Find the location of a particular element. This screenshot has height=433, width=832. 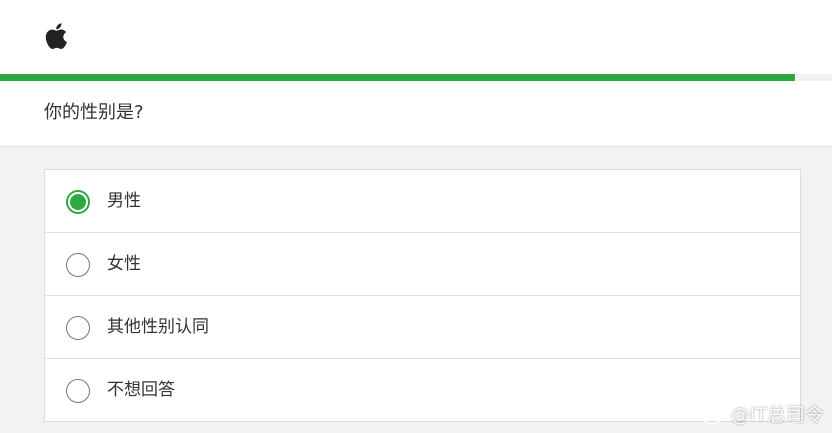

watermark-text: @IT总司令 is located at coordinates (777, 415).